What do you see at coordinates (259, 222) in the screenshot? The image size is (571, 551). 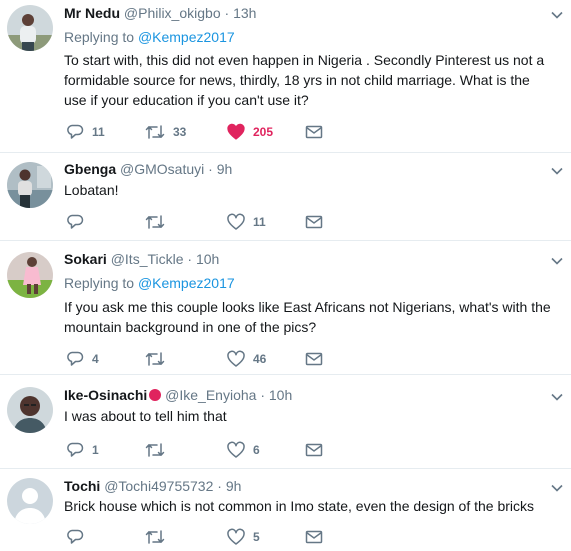 I see `like-count: 11` at bounding box center [259, 222].